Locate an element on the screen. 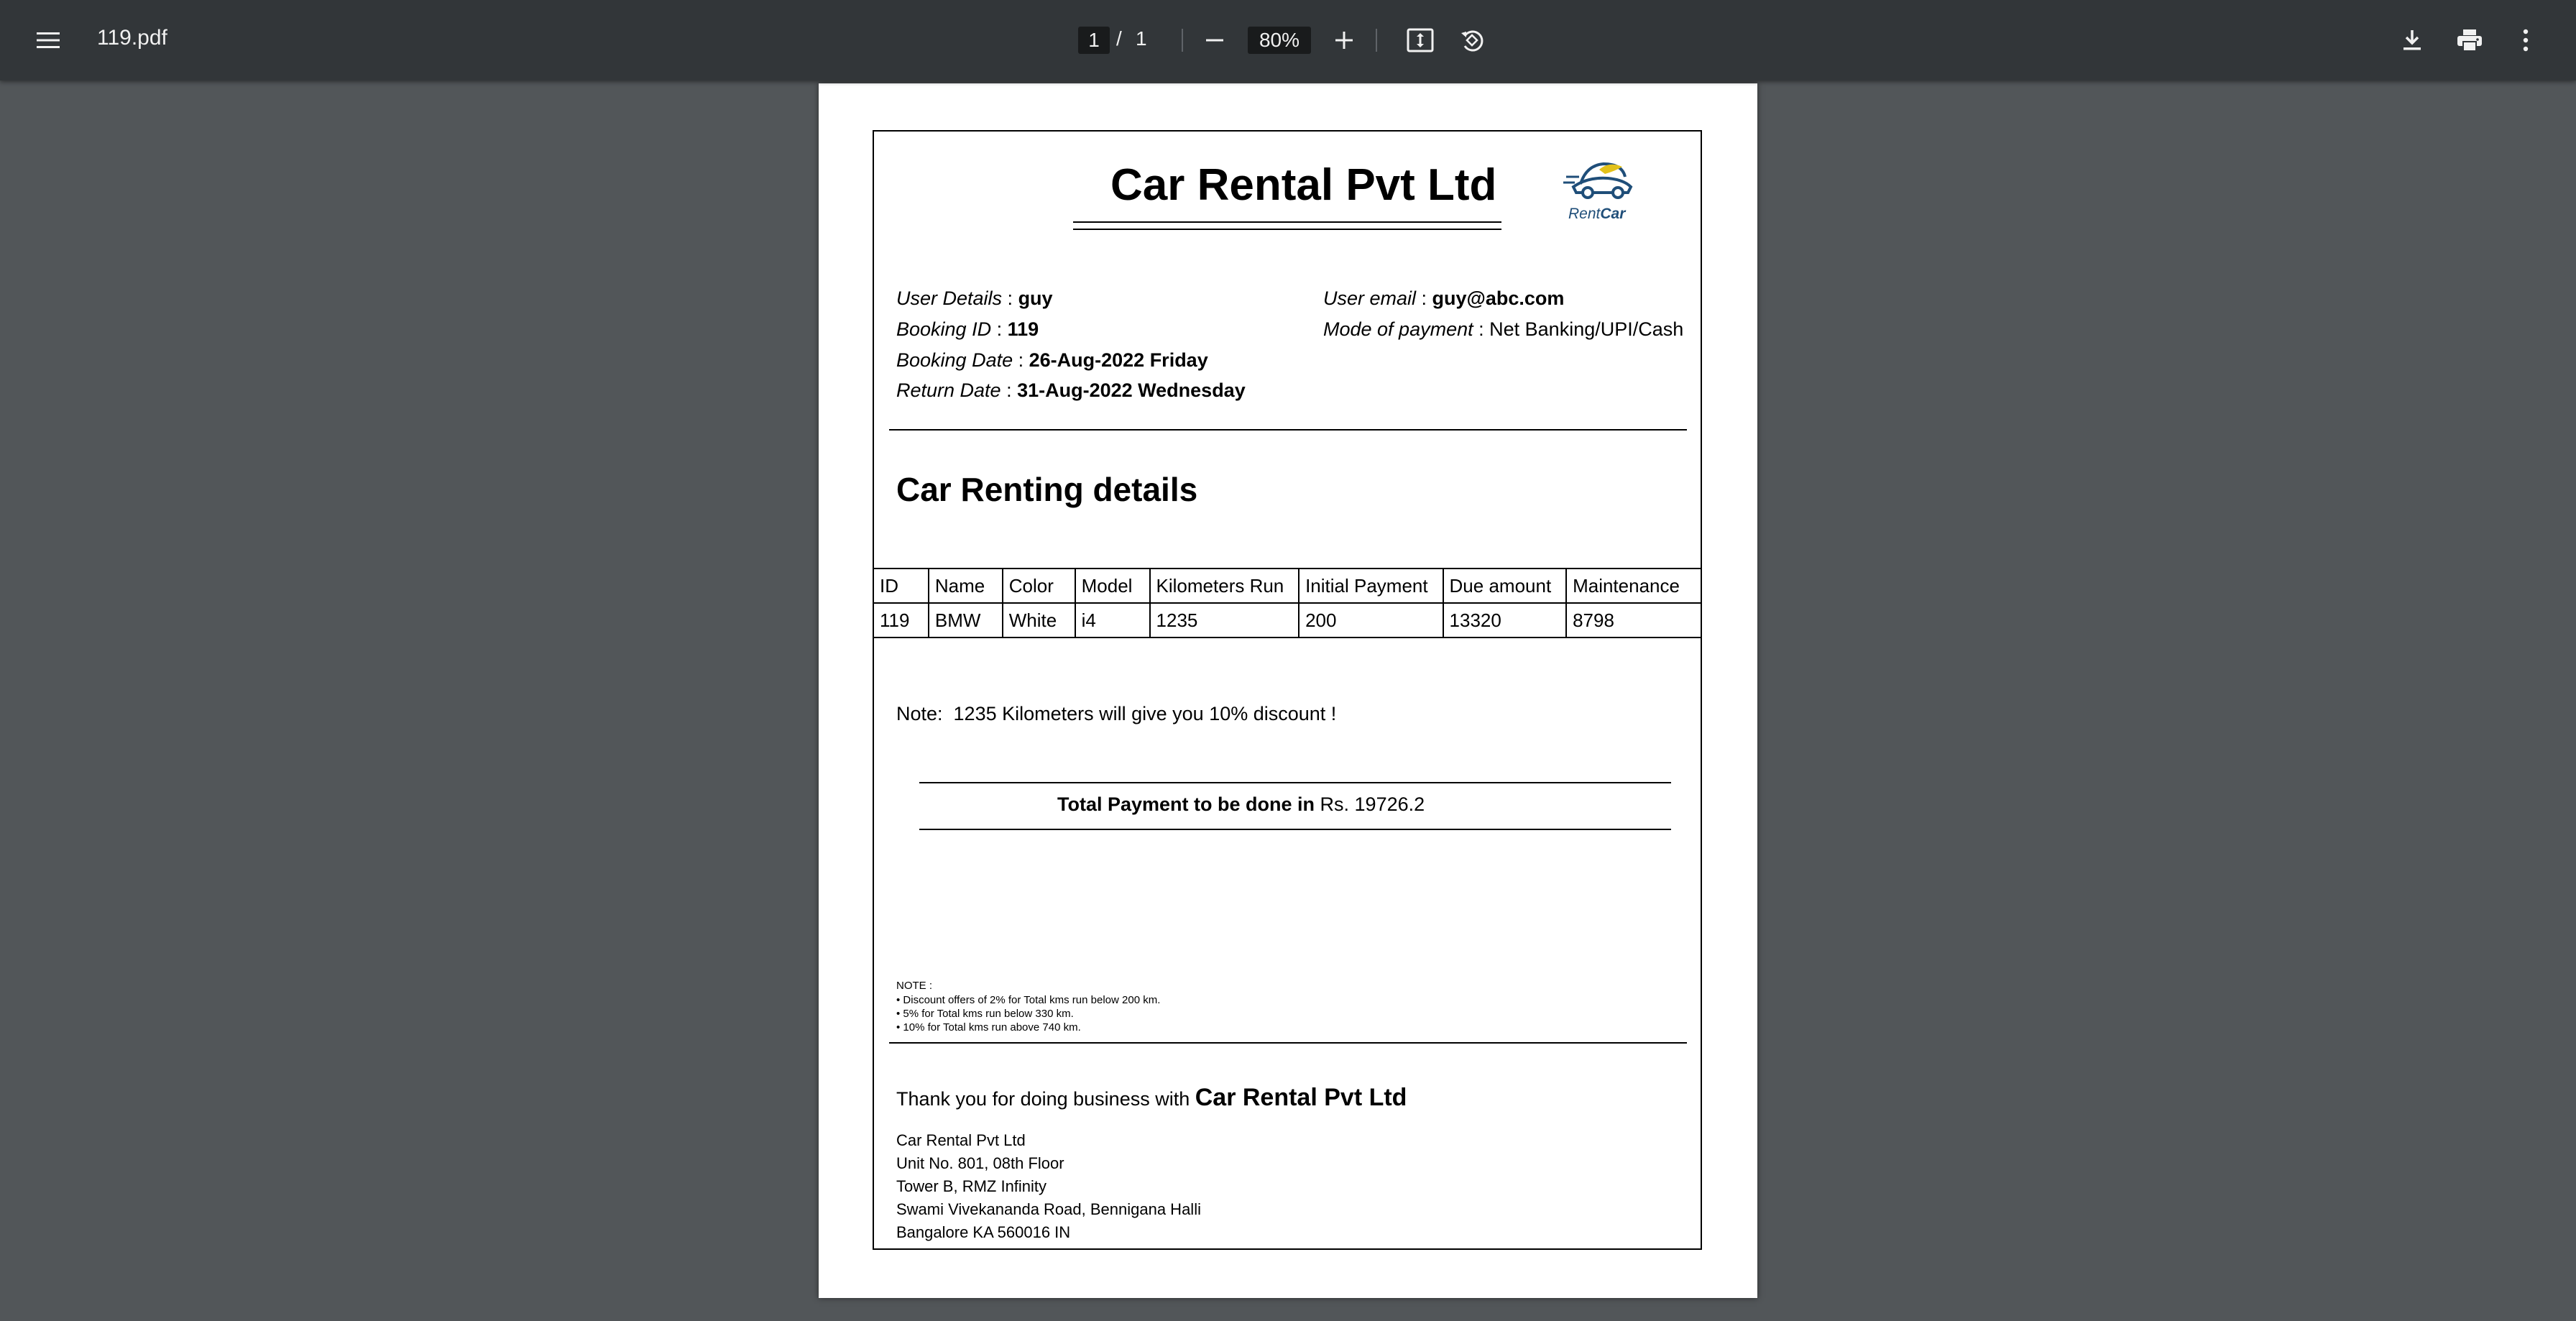 This screenshot has height=1321, width=2576. plus-icon is located at coordinates (1344, 40).